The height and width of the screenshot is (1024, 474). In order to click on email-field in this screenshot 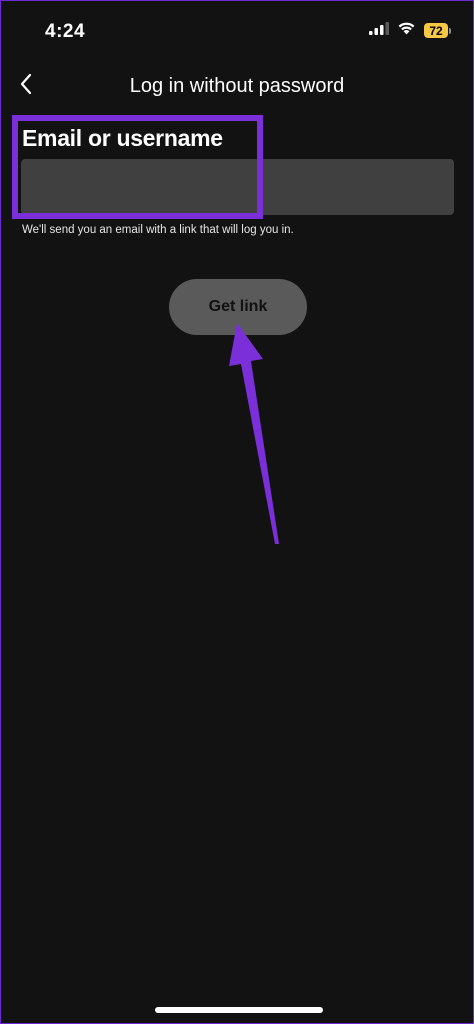, I will do `click(237, 187)`.